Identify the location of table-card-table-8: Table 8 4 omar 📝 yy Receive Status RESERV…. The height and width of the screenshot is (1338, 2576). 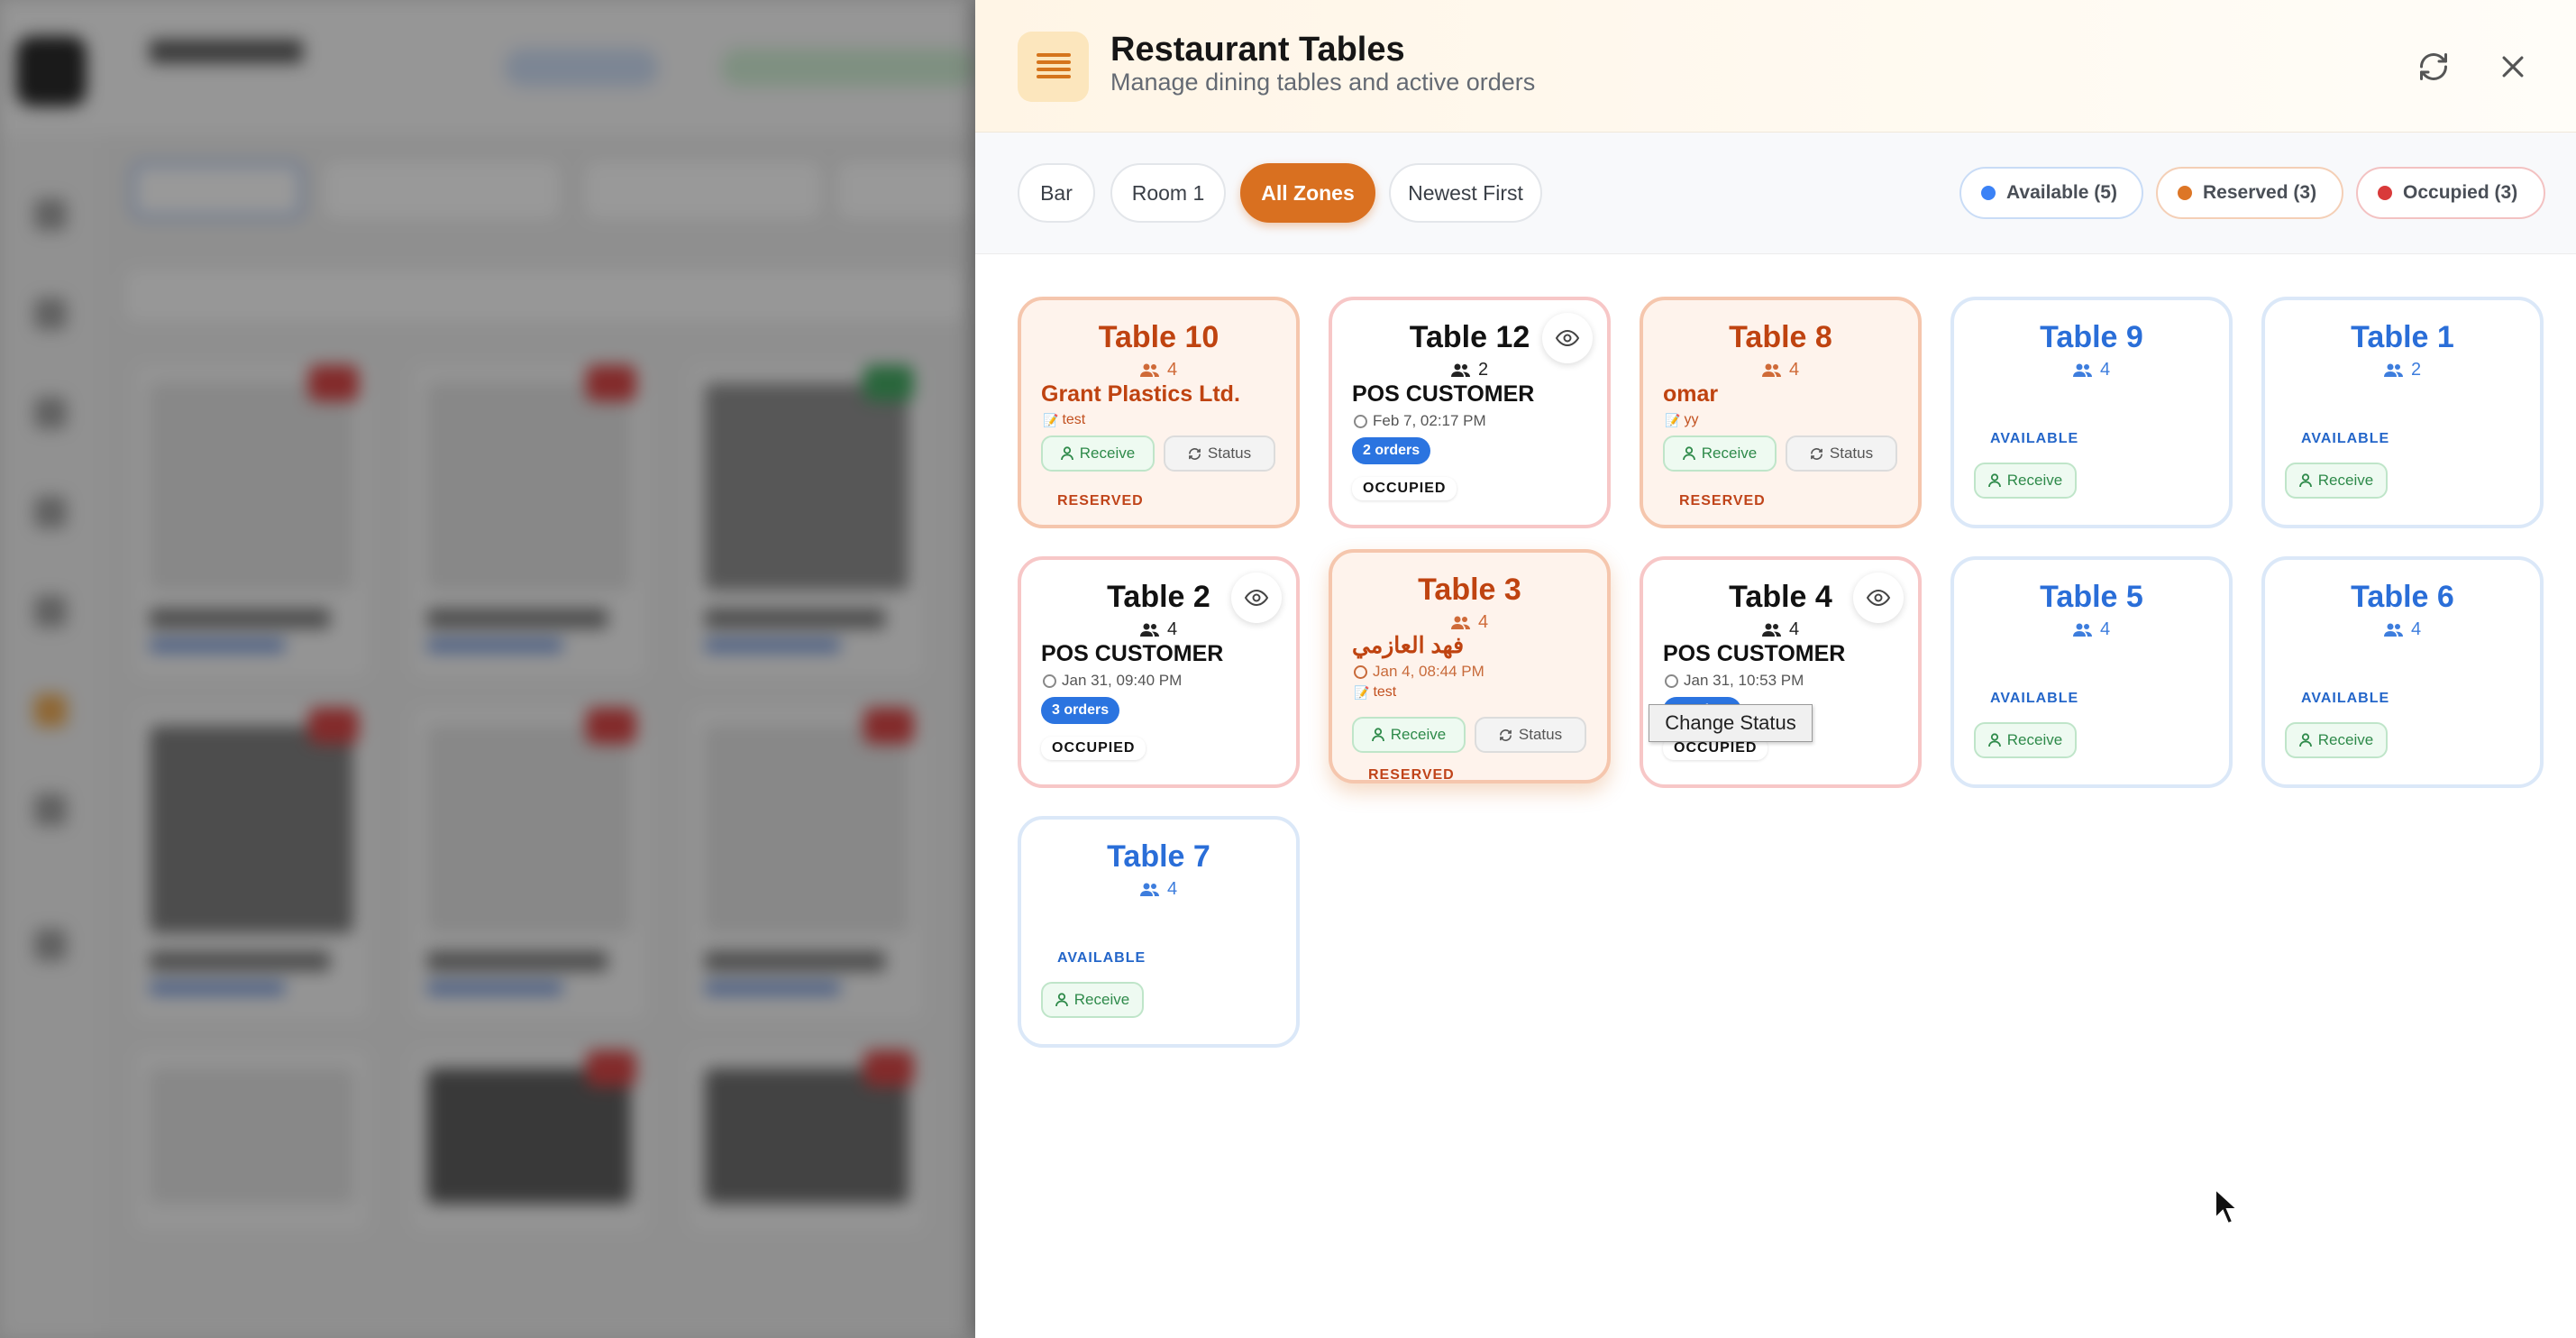
(1781, 412).